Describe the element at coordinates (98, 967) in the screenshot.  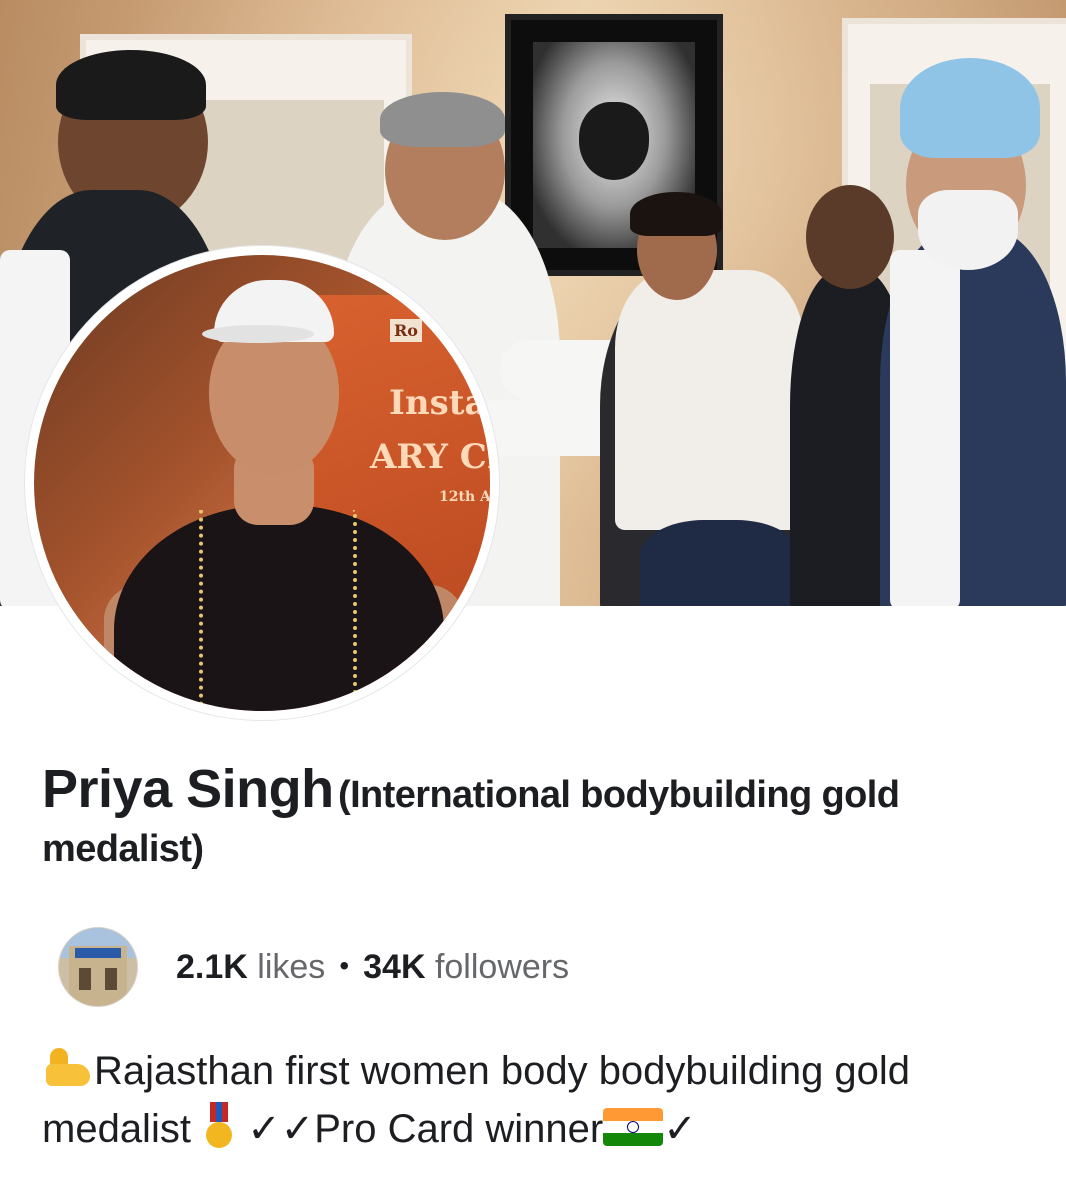
I see `friend-avatar` at that location.